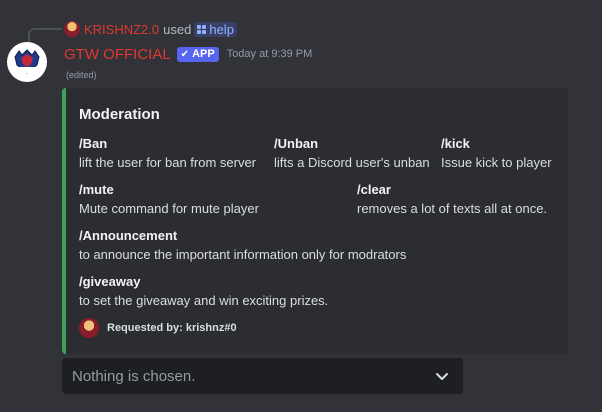 The height and width of the screenshot is (412, 602). Describe the element at coordinates (96, 189) in the screenshot. I see `field-name: /mute` at that location.